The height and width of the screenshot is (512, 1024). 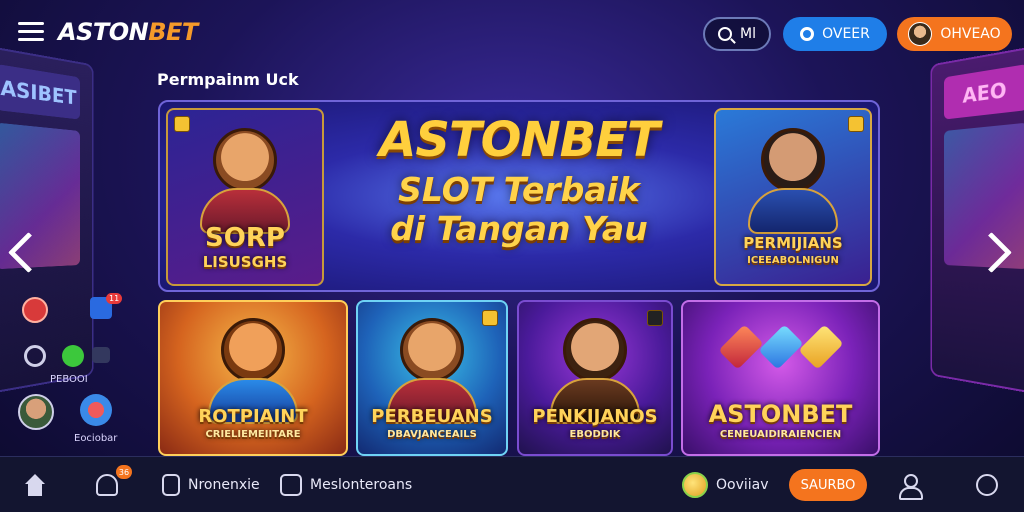 What do you see at coordinates (35, 356) in the screenshot?
I see `headset-icon` at bounding box center [35, 356].